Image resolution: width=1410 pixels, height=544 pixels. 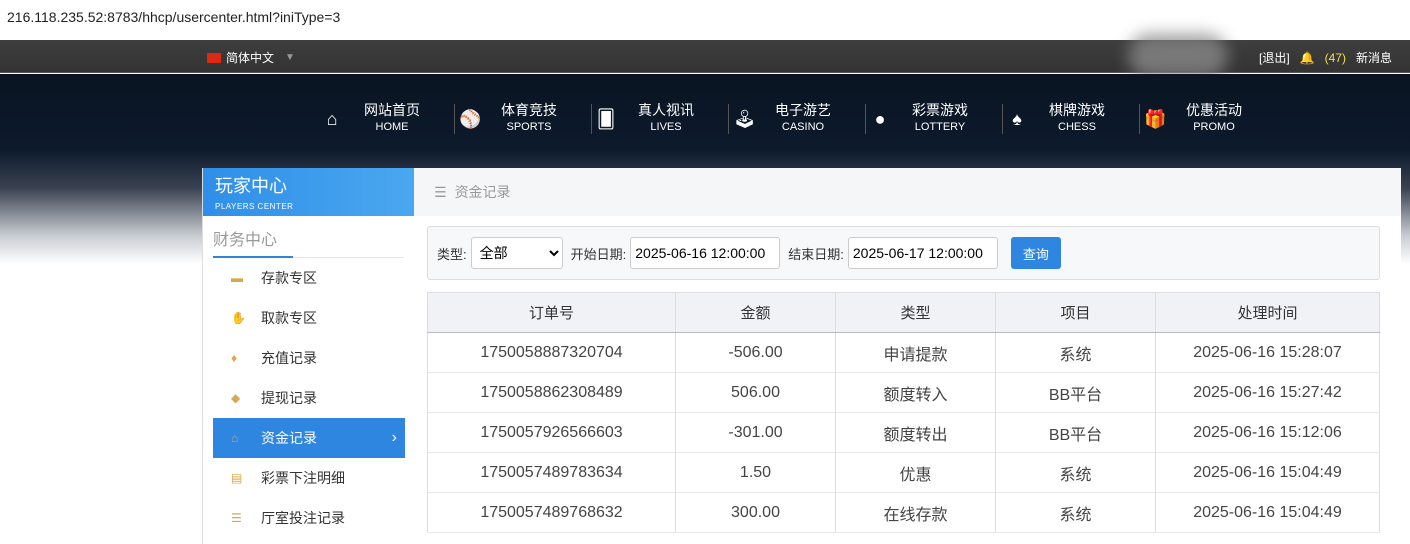 I want to click on table-cell: 2025-06-16 15:28:07, so click(x=1267, y=352).